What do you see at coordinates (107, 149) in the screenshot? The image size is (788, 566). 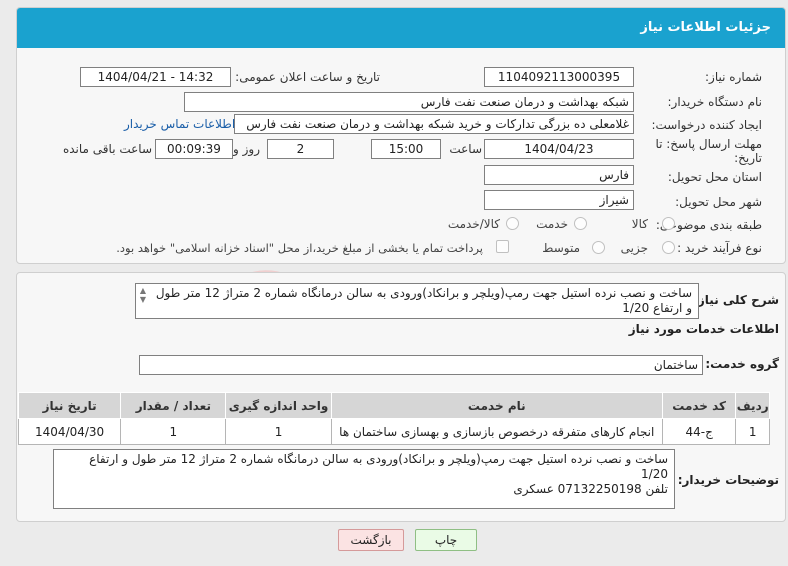 I see `remaining-time-label: ساعت باقی مانده` at bounding box center [107, 149].